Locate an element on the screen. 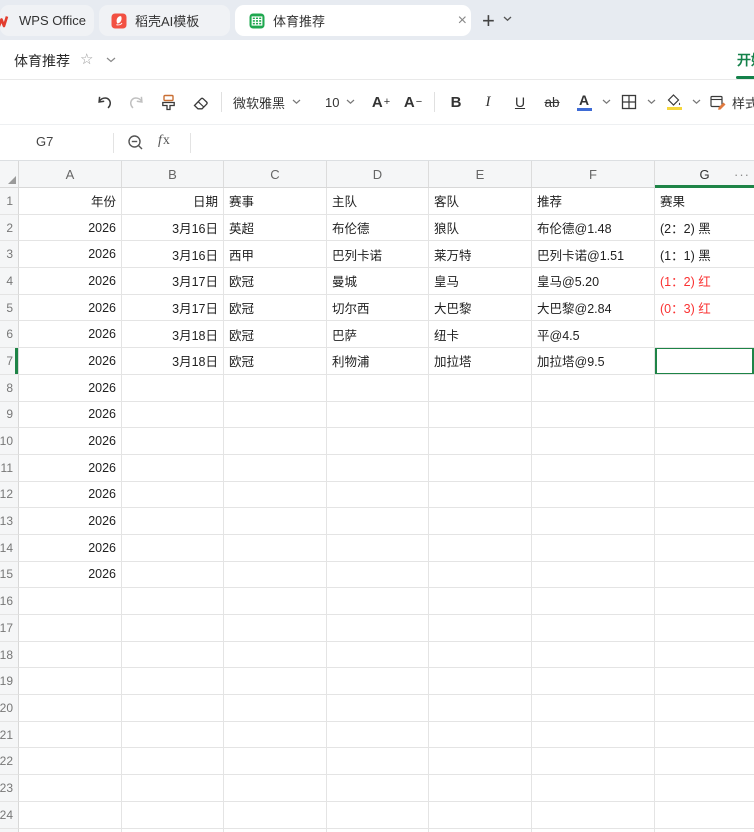 This screenshot has width=754, height=832. bold-button: B is located at coordinates (456, 102).